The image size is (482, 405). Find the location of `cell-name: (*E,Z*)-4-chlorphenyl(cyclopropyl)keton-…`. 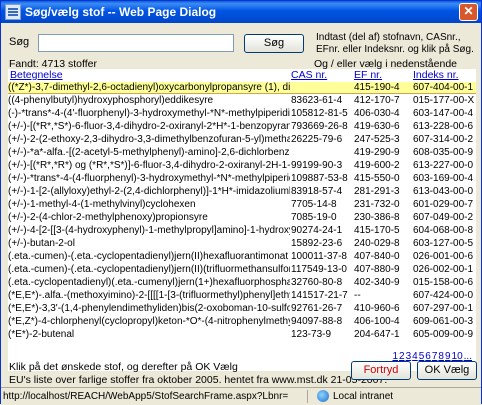

cell-name: (*E,Z*)-4-chlorphenyl(cyclopropyl)keton-… is located at coordinates (149, 321).